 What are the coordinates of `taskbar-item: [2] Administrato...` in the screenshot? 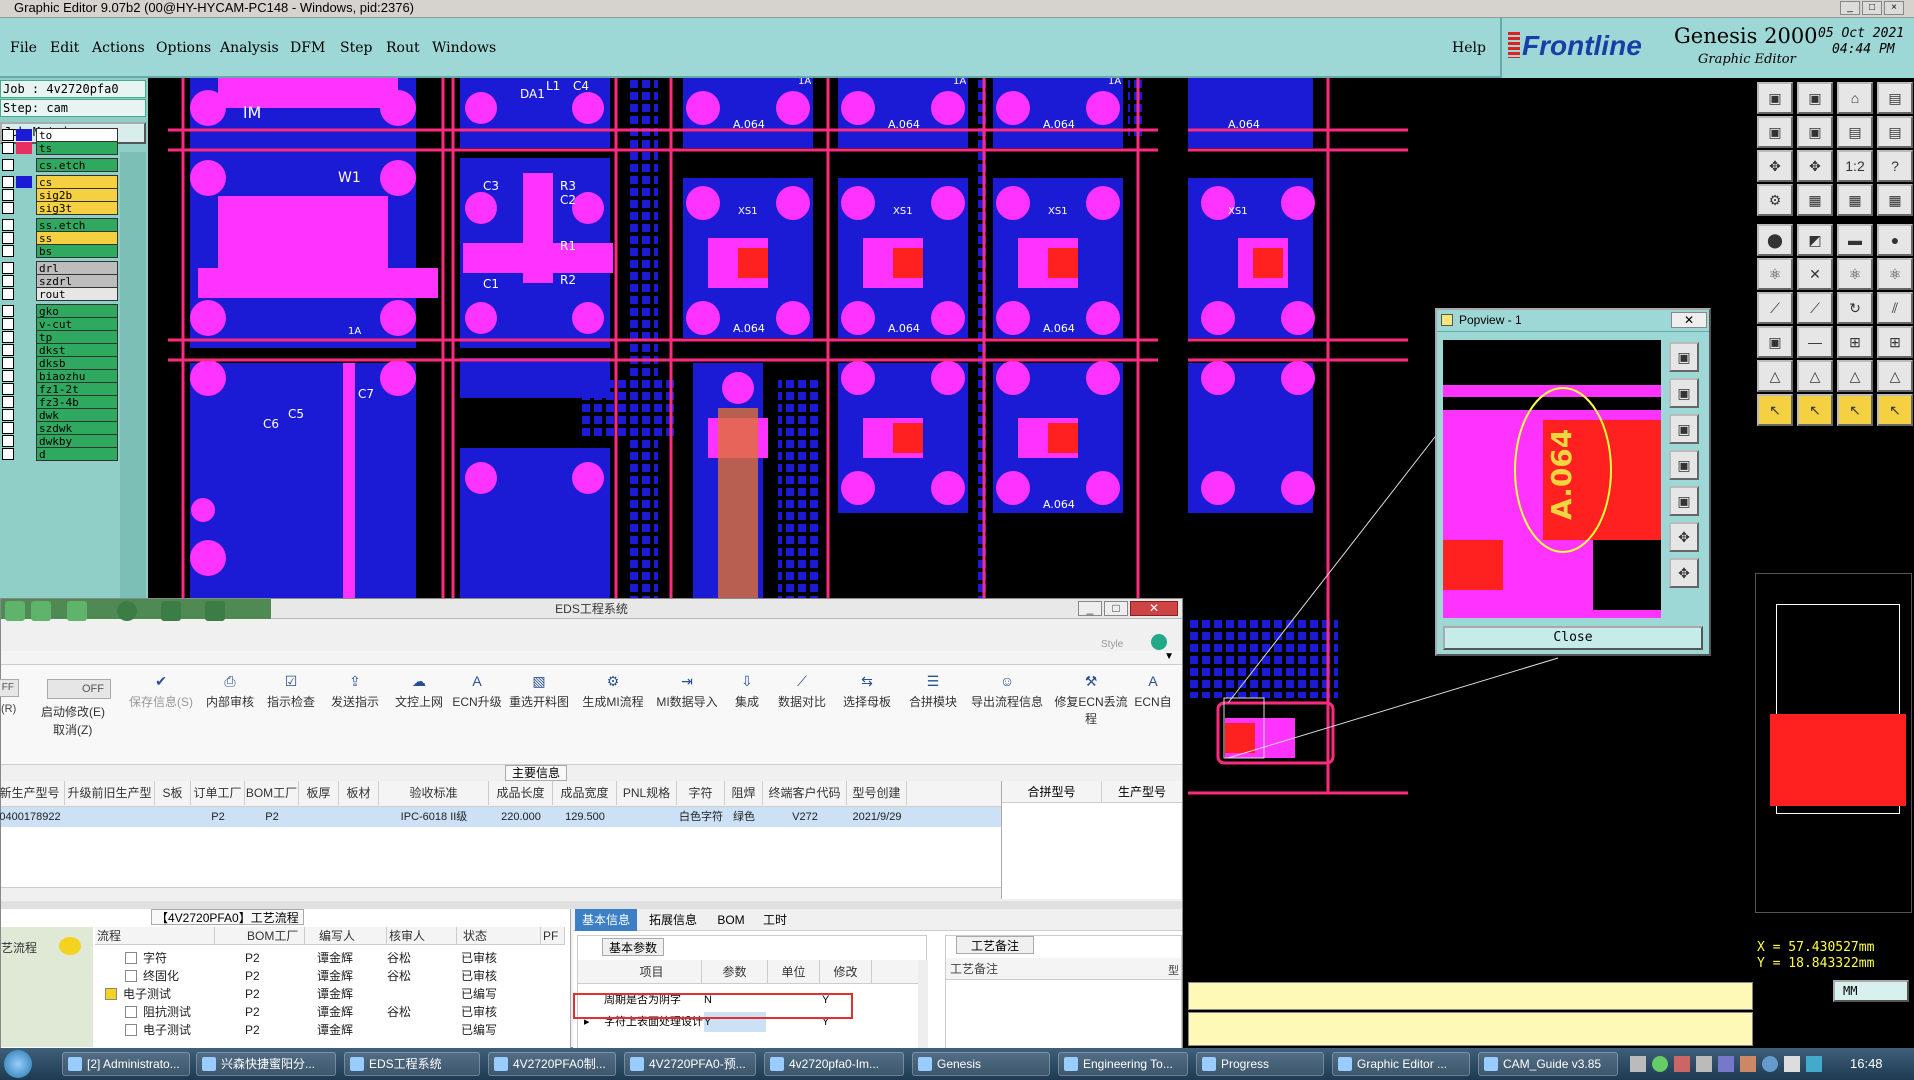 It's located at (126, 1064).